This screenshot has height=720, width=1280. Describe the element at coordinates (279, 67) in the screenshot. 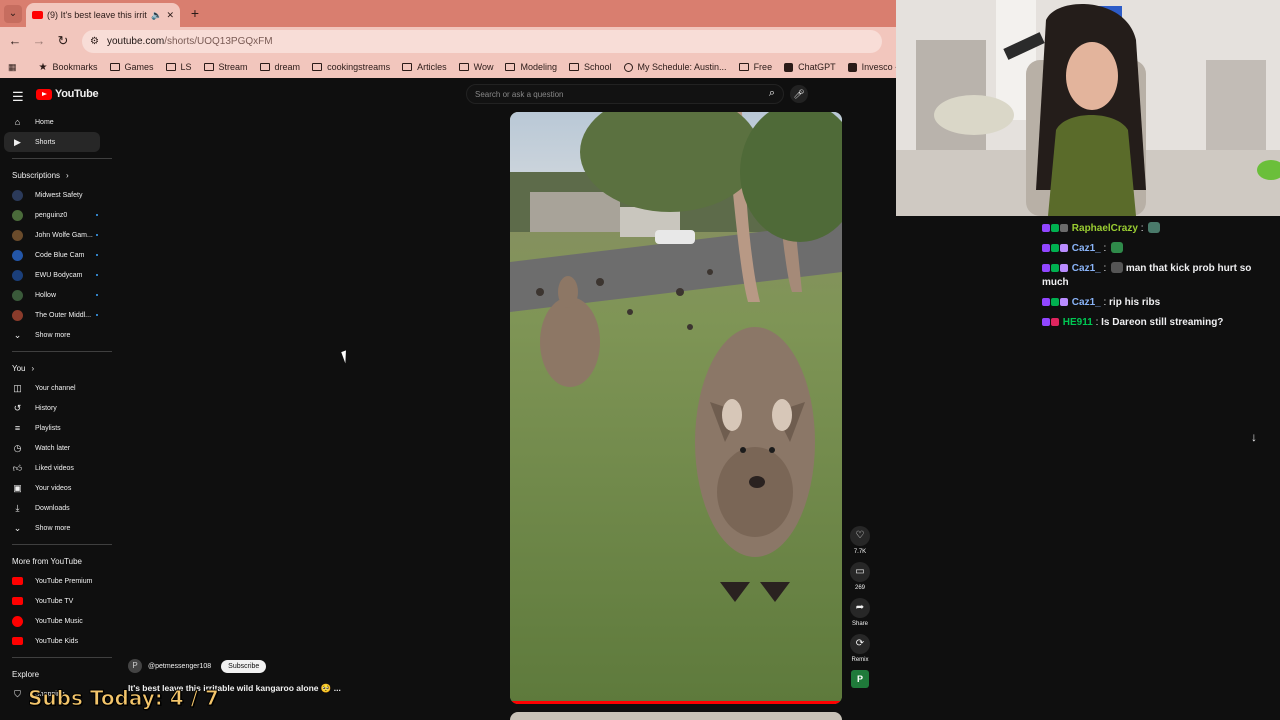

I see `bookmark-folder-dream: dream` at that location.